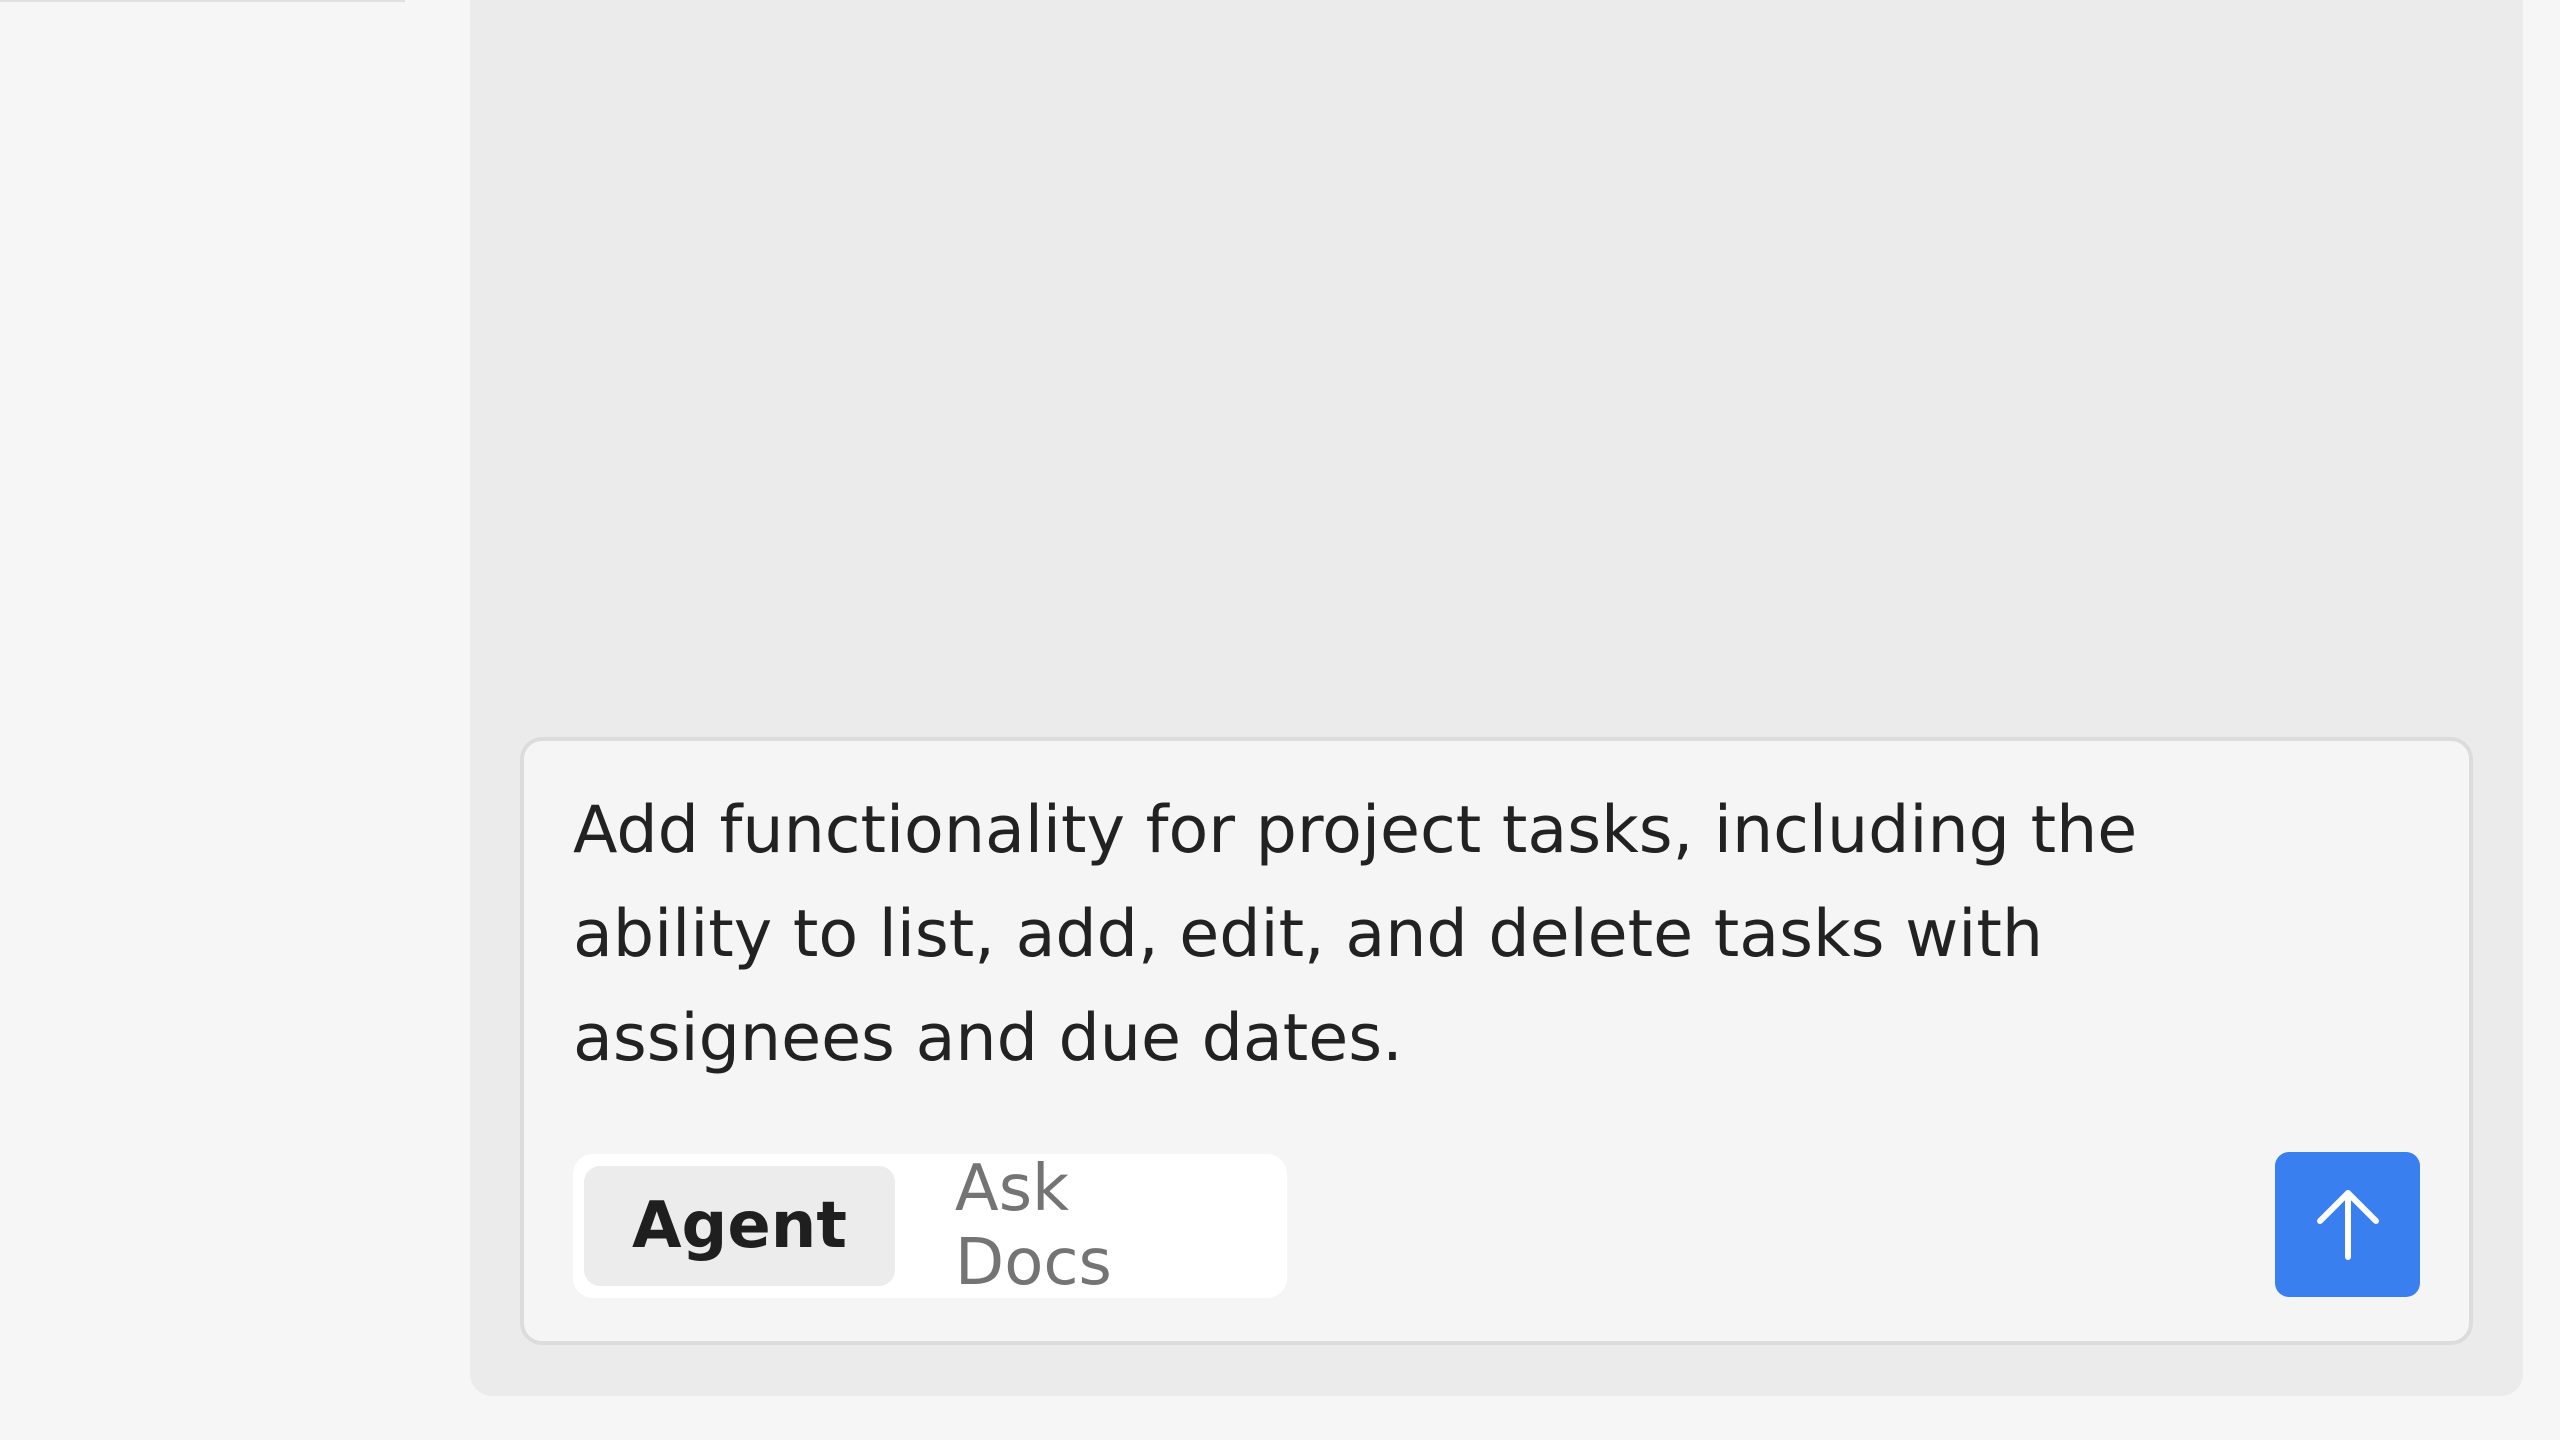 The image size is (2560, 1440). What do you see at coordinates (739, 1226) in the screenshot?
I see `mode-tab-agent: Agent` at bounding box center [739, 1226].